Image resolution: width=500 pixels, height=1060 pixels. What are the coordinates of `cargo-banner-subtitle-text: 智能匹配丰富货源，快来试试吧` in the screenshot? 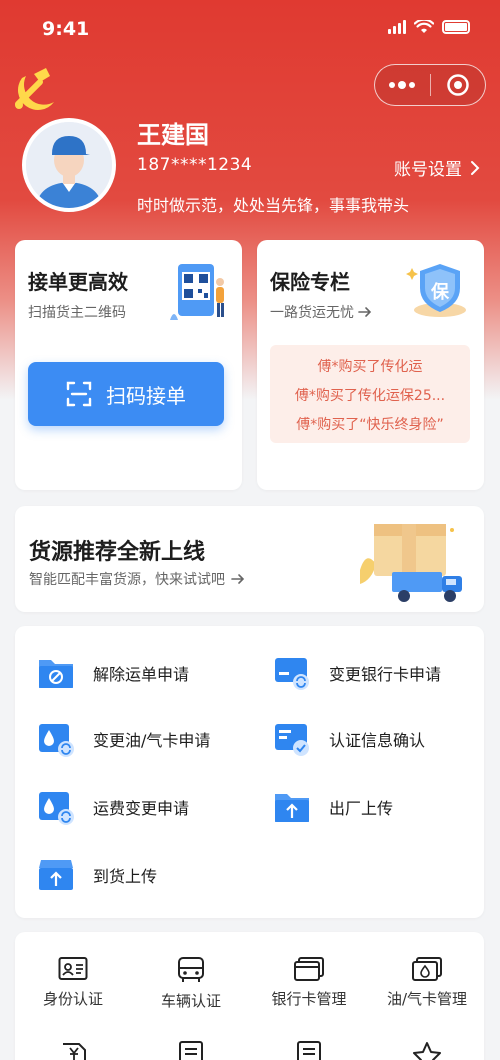 It's located at (127, 580).